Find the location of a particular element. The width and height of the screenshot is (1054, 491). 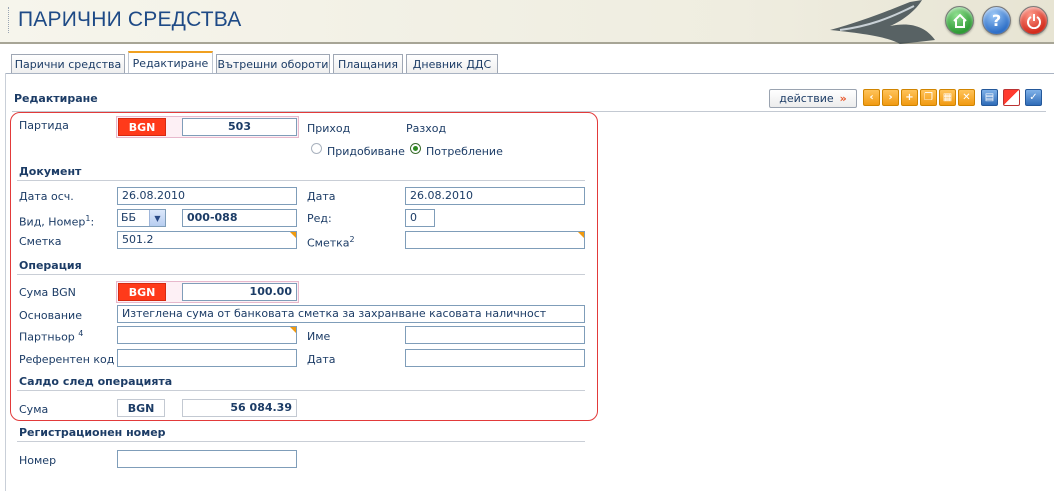

operation-divider is located at coordinates (301, 274).